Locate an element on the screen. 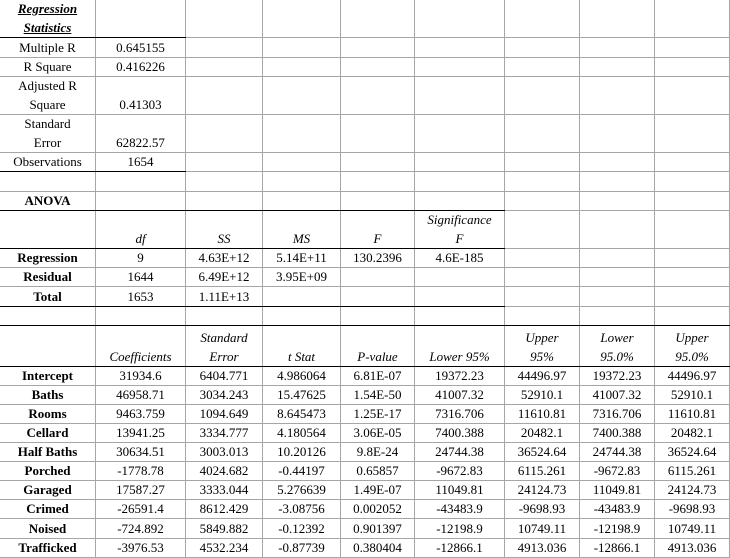 The width and height of the screenshot is (730, 558). coef-value: 1.54E-50 is located at coordinates (378, 395).